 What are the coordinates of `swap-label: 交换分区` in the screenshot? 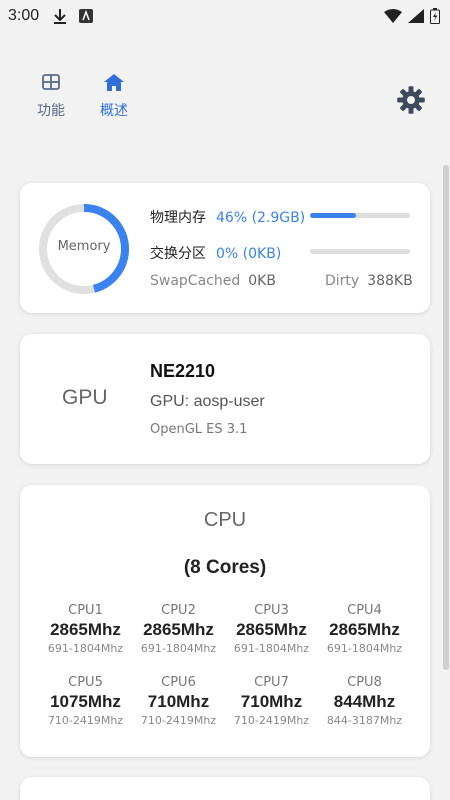 It's located at (178, 254).